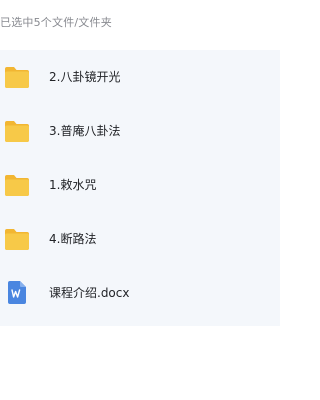 This screenshot has width=320, height=400. I want to click on item-label: 1.敕水咒, so click(73, 185).